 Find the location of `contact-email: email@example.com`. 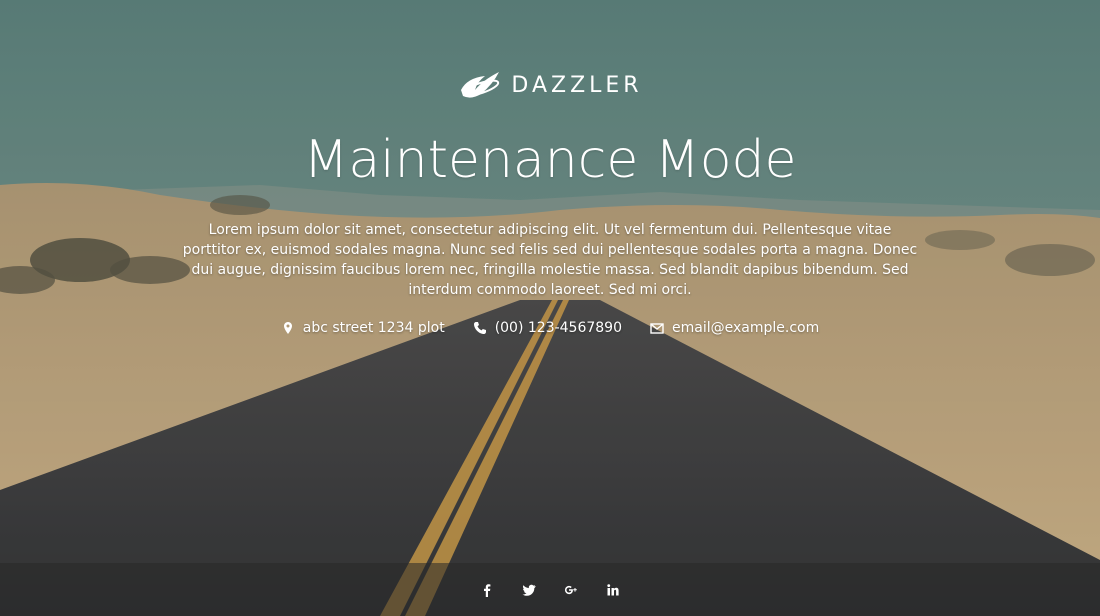

contact-email: email@example.com is located at coordinates (734, 328).